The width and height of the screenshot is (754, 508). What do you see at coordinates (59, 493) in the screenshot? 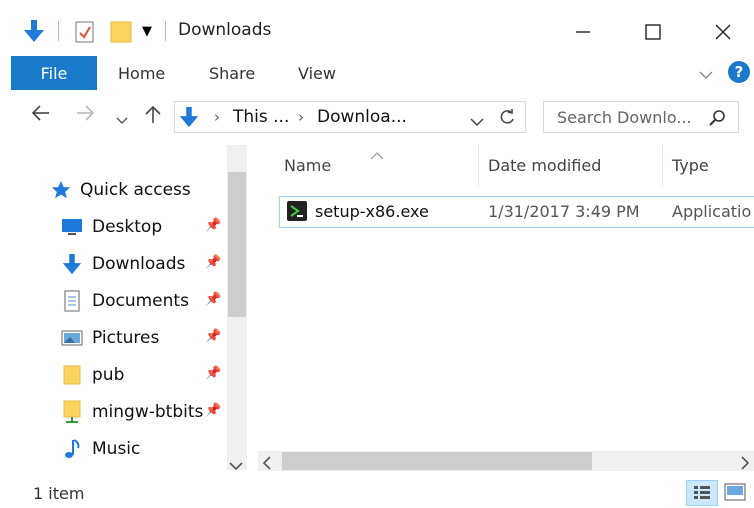
I see `status-item-count: 1 item` at bounding box center [59, 493].